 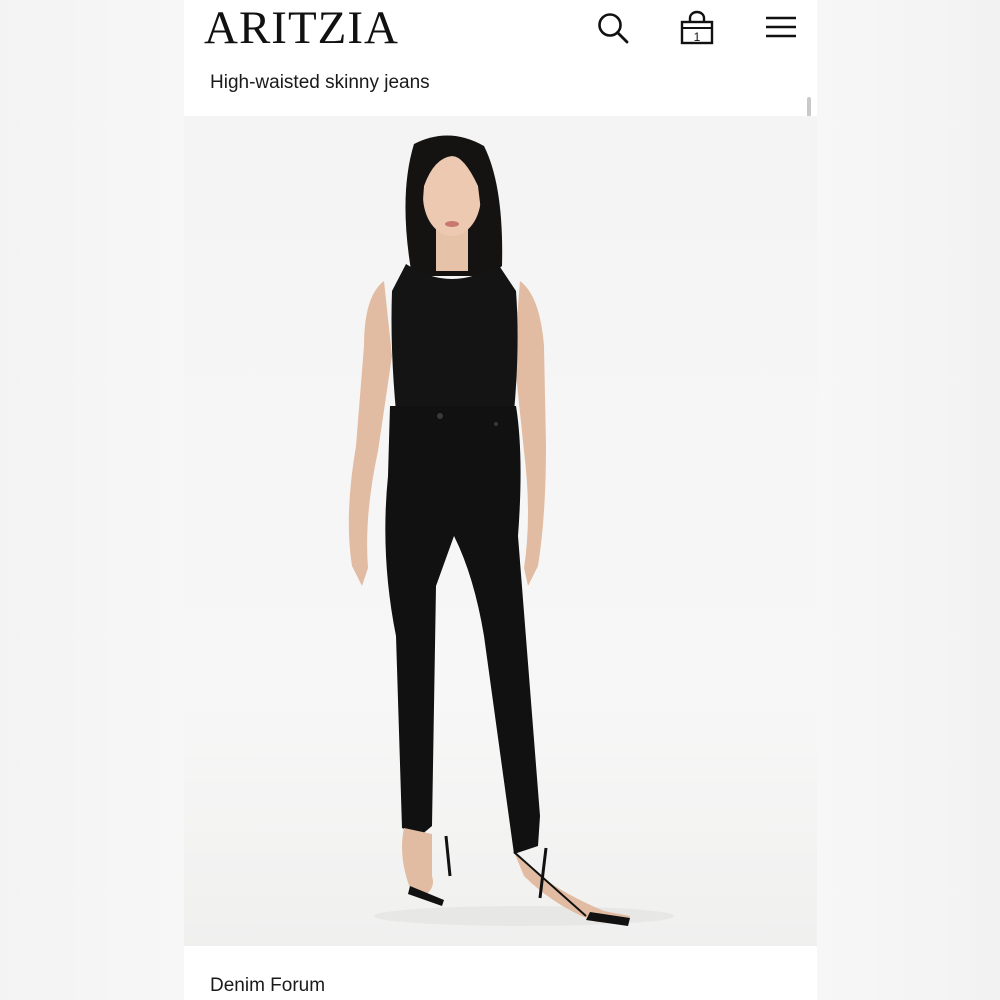 I want to click on search-icon, so click(x=613, y=28).